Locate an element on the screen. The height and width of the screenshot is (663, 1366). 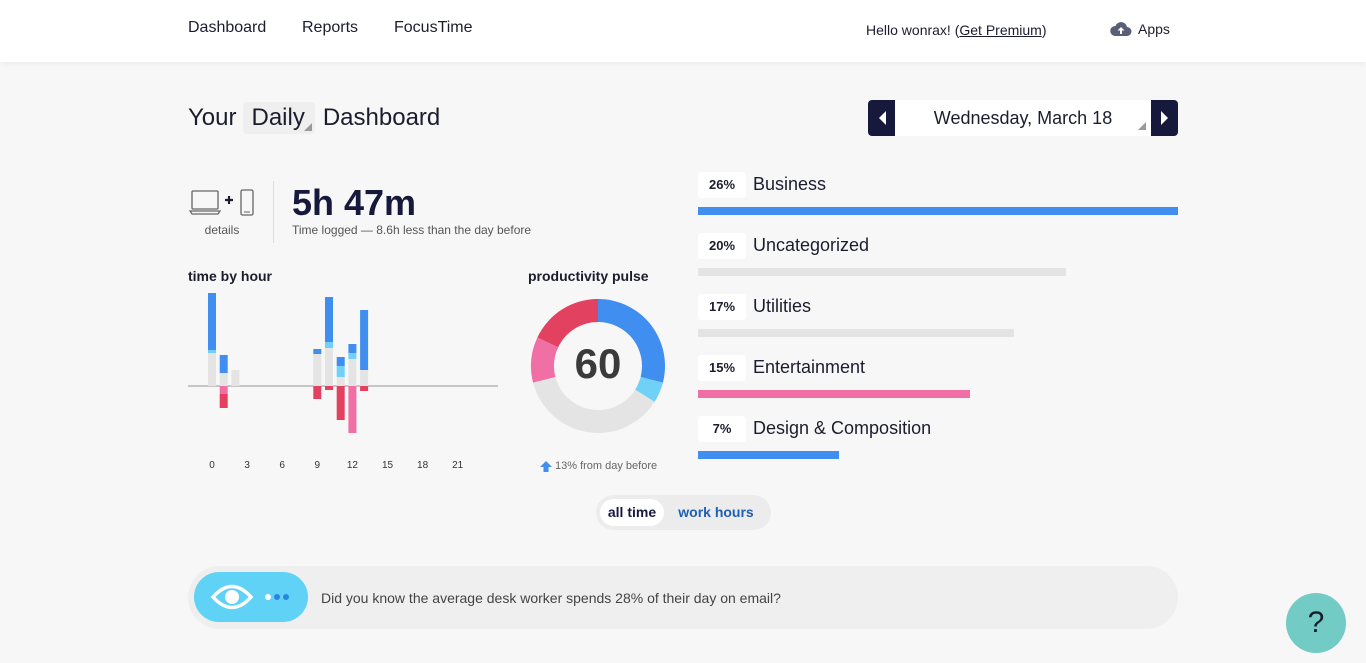
laptop-phone-icon is located at coordinates (221, 202).